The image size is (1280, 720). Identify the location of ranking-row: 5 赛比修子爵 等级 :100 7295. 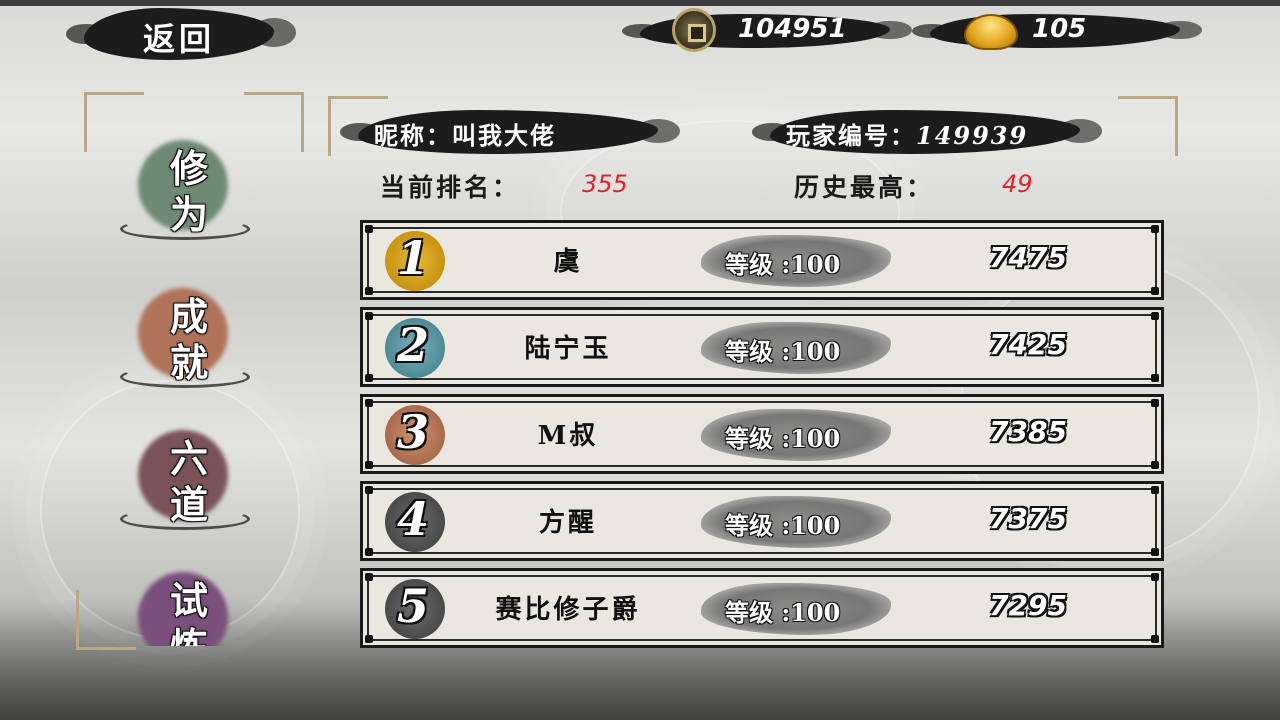
(762, 608).